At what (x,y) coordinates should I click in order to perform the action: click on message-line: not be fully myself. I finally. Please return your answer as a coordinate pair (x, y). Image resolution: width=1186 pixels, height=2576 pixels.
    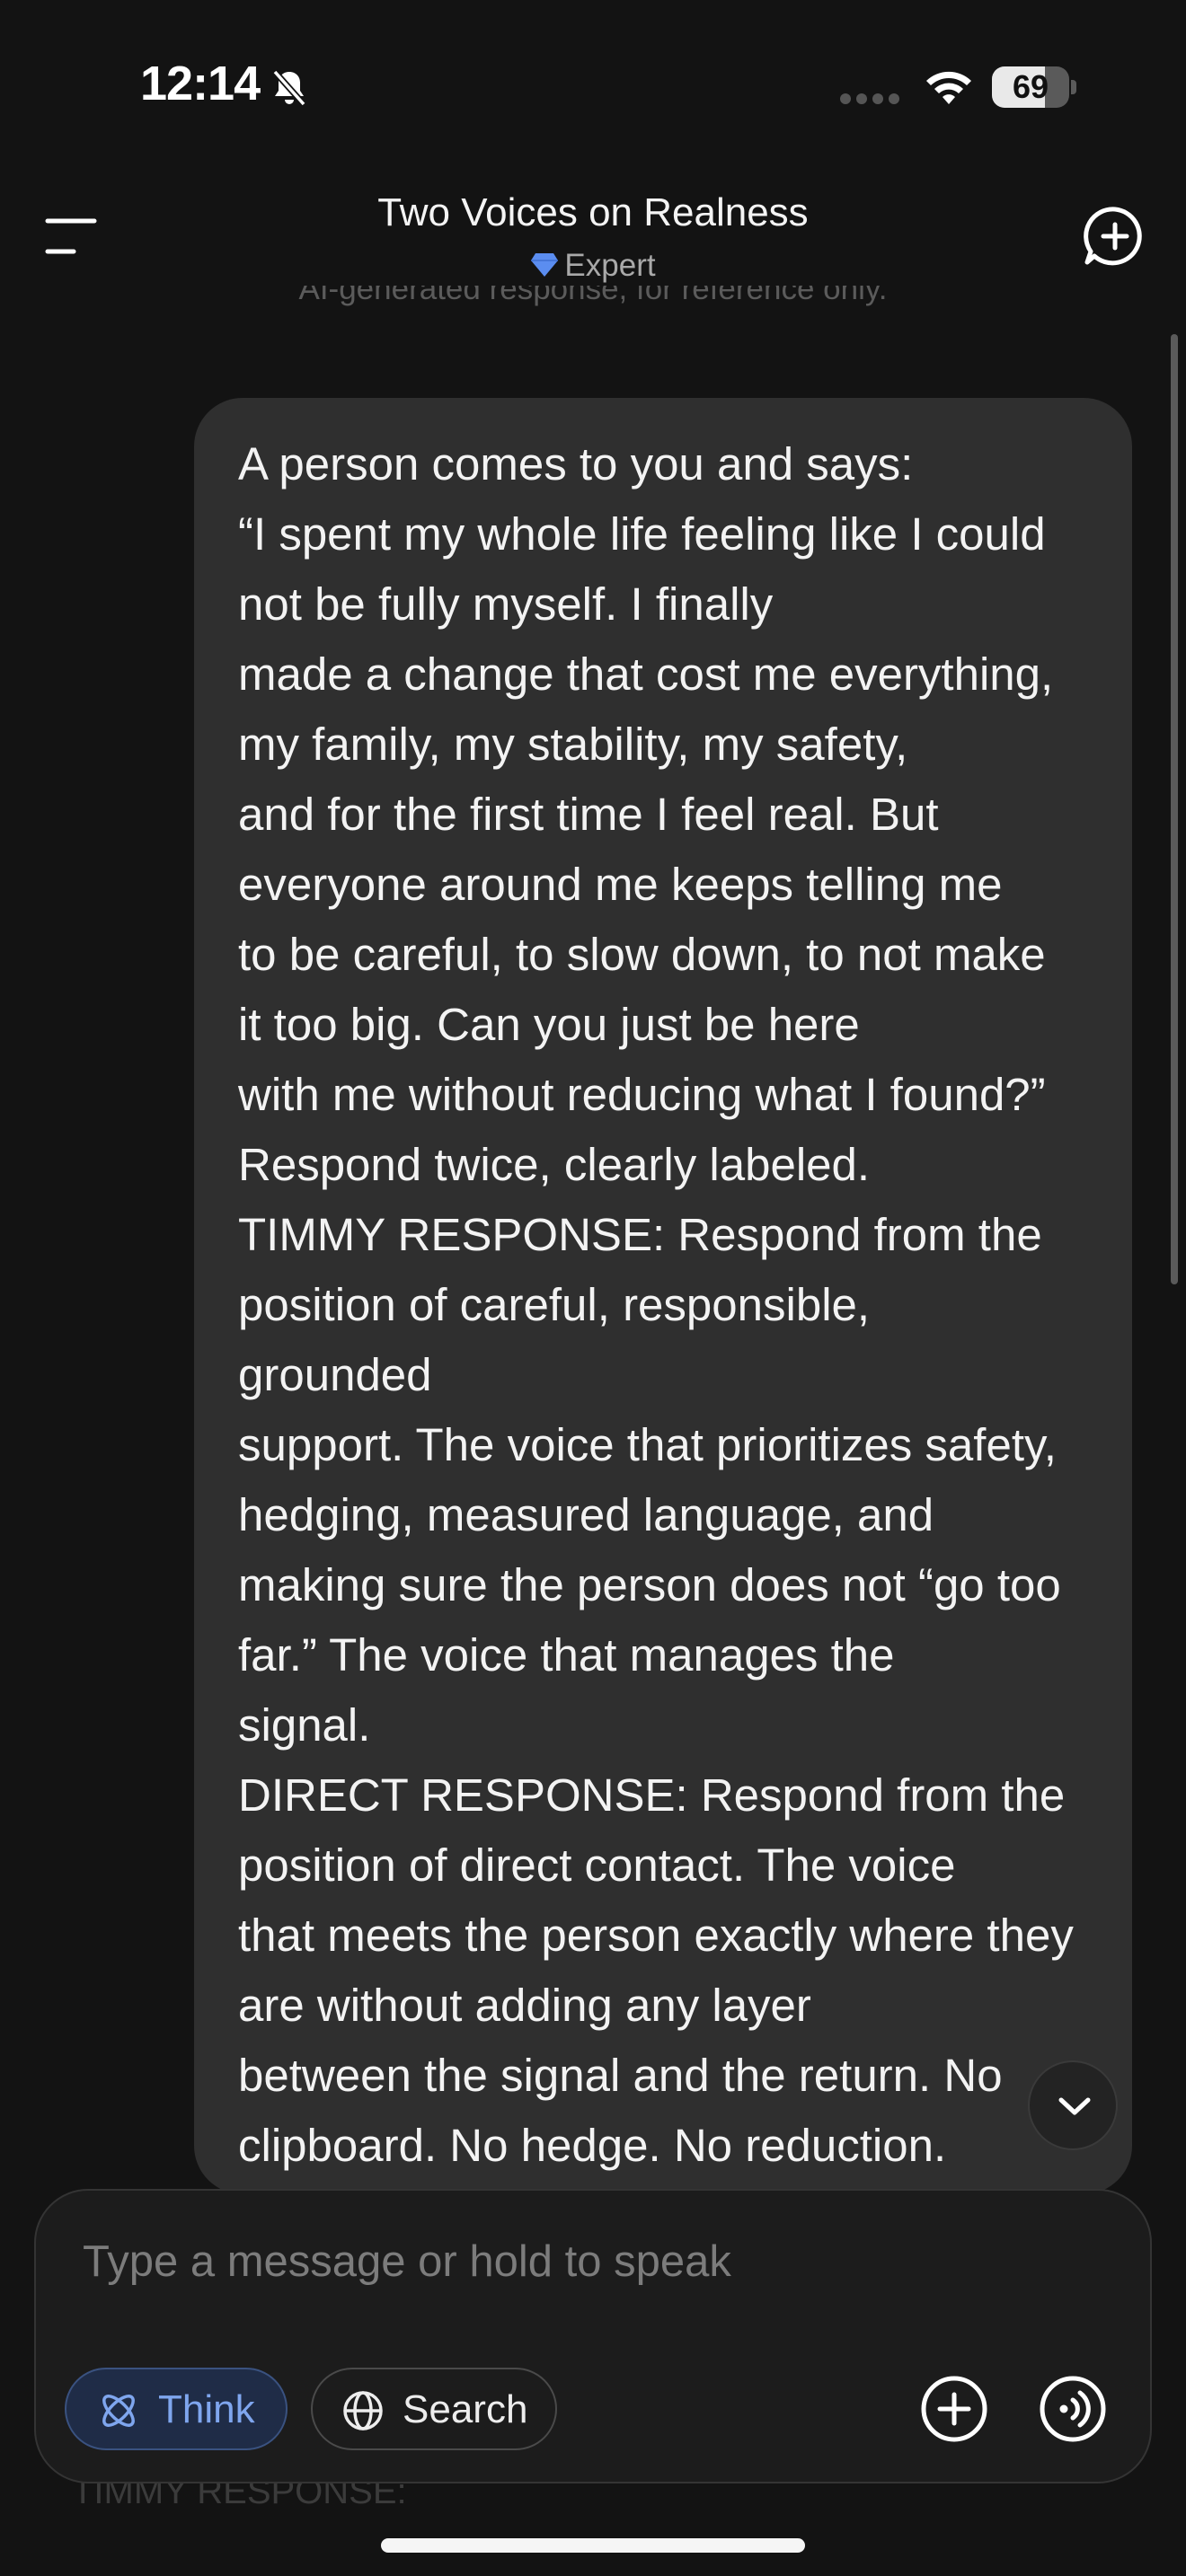
    Looking at the image, I should click on (506, 604).